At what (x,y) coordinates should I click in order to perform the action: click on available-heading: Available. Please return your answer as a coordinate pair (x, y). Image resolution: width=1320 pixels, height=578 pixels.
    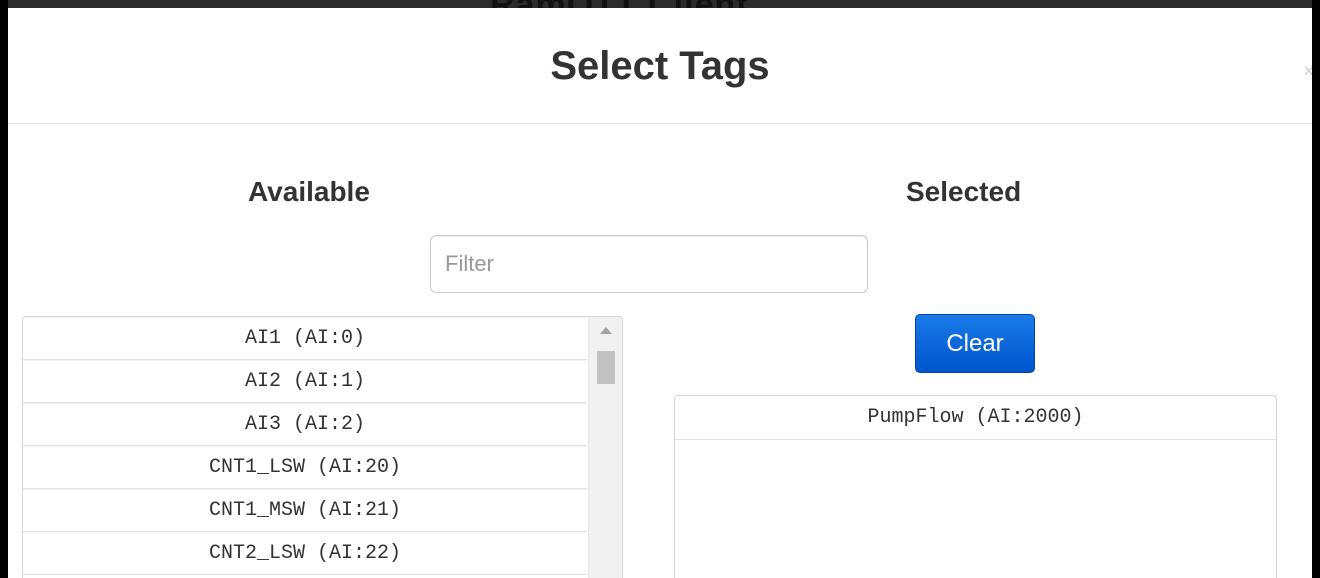
    Looking at the image, I should click on (309, 191).